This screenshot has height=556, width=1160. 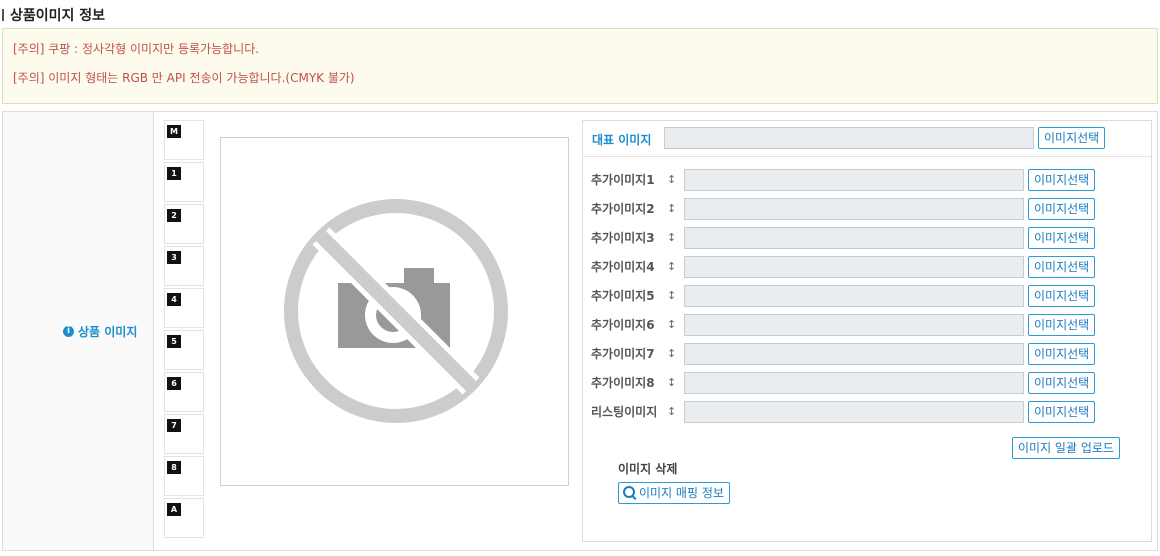 I want to click on thumbnail-slot: 7, so click(x=184, y=434).